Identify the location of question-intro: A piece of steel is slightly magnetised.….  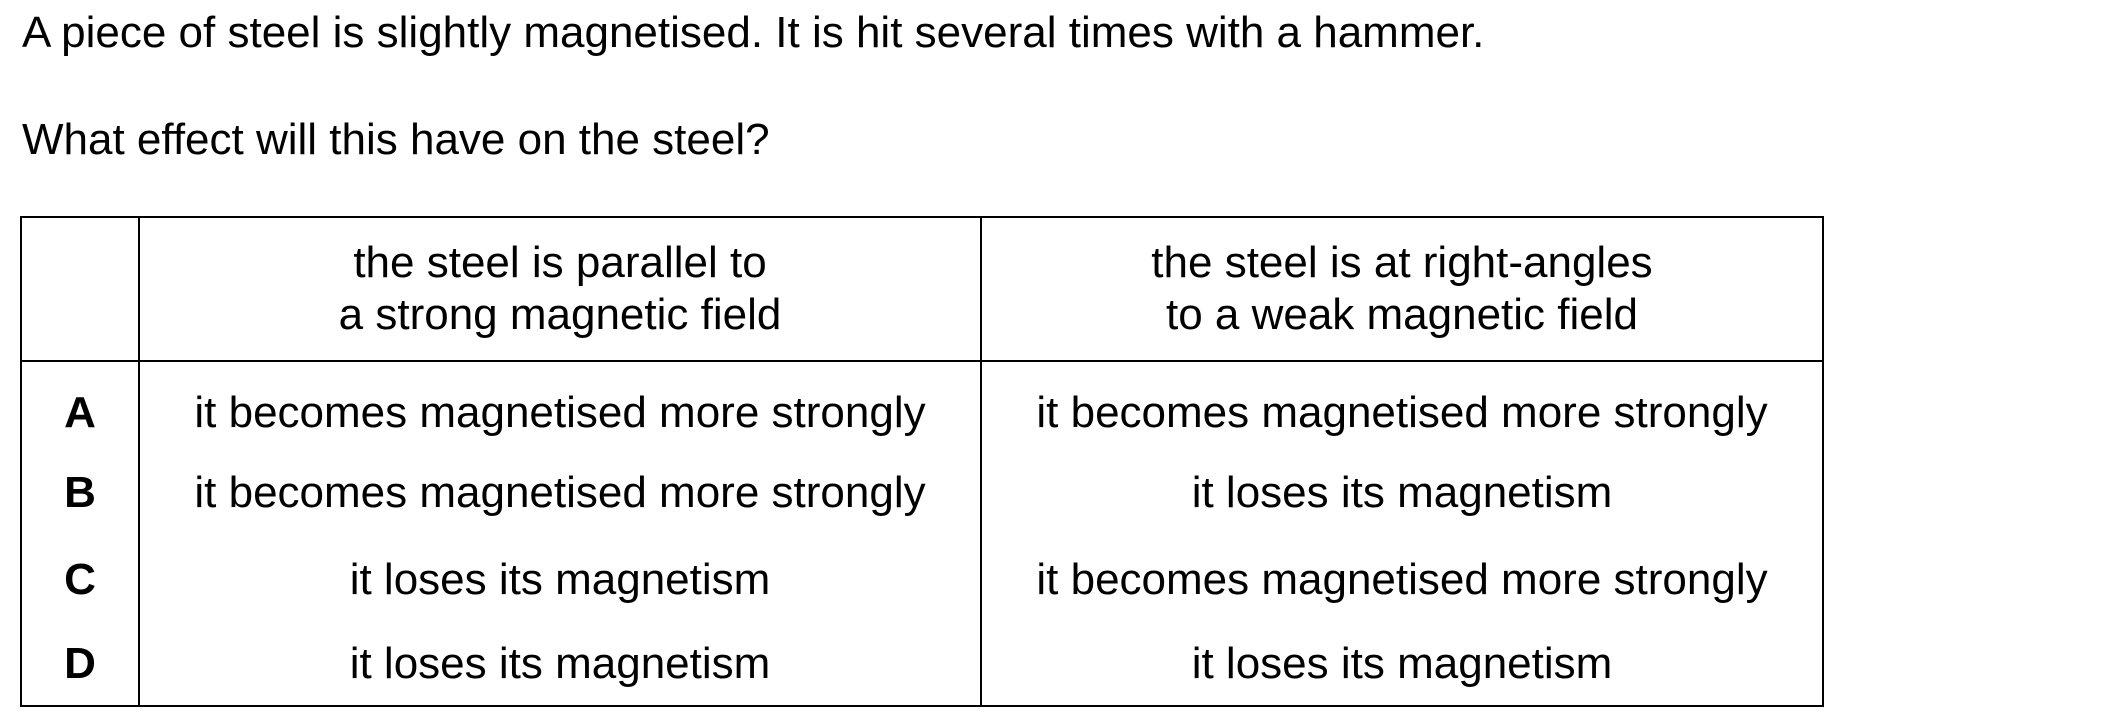
(753, 32).